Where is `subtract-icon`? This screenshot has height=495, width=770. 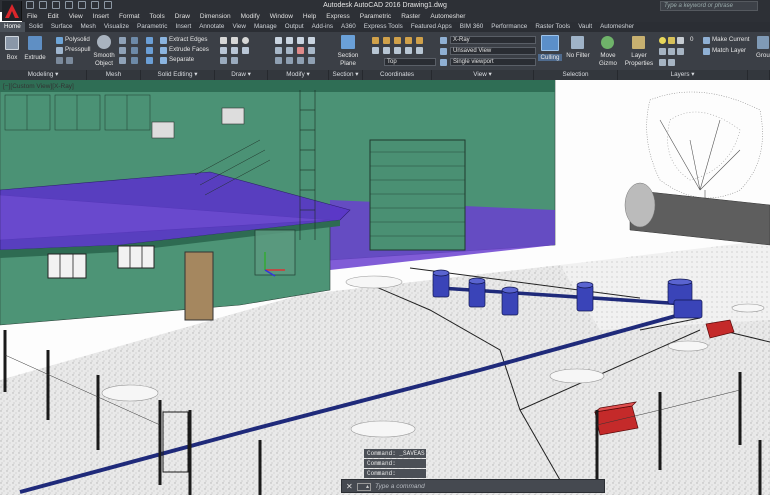
subtract-icon is located at coordinates (149, 50).